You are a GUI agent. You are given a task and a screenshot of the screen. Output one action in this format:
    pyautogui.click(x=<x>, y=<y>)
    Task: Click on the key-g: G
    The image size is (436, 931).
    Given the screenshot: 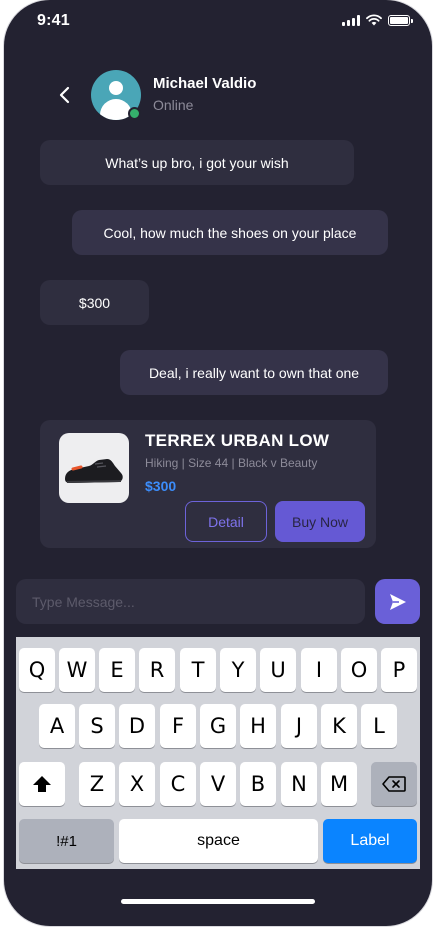 What is the action you would take?
    pyautogui.click(x=218, y=726)
    